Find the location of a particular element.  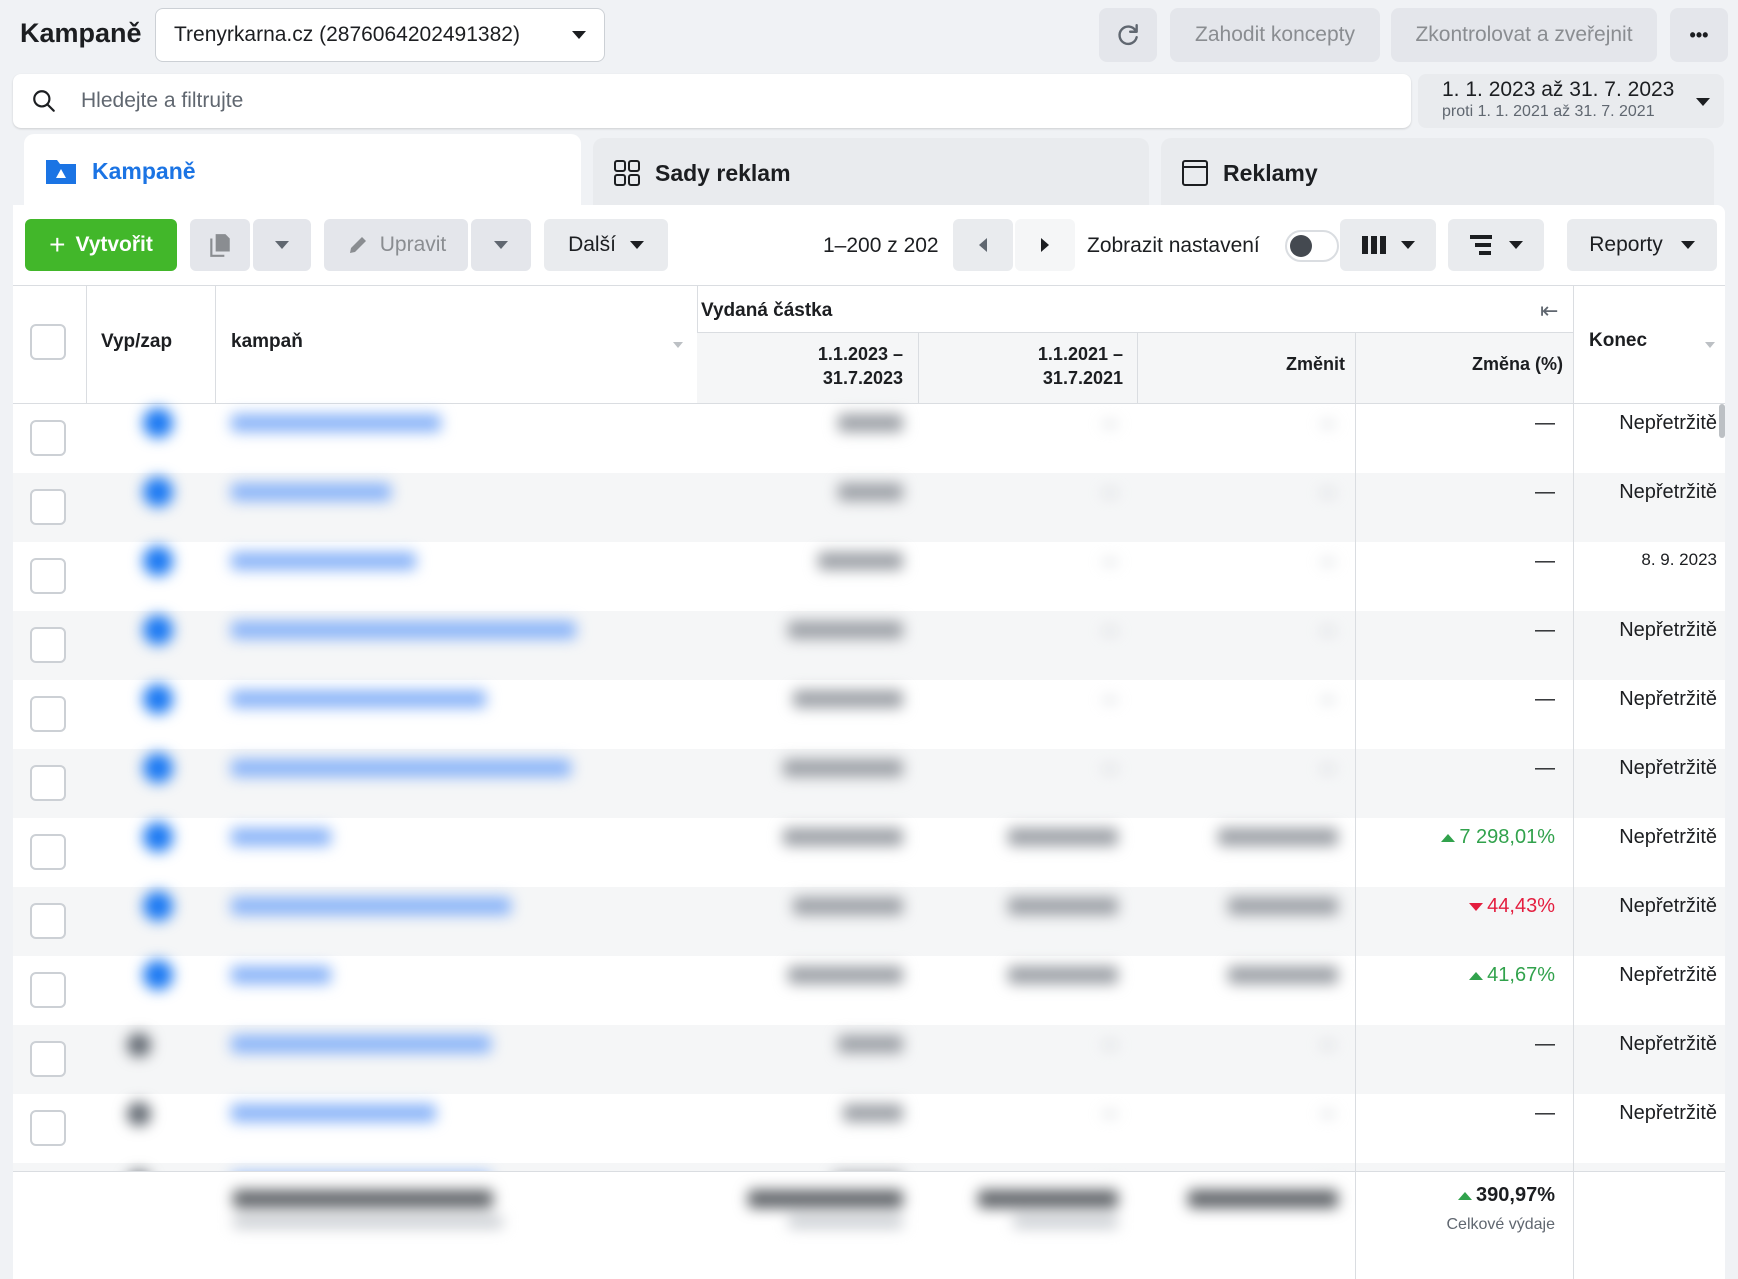

change-pct-value: — is located at coordinates (1545, 1044).